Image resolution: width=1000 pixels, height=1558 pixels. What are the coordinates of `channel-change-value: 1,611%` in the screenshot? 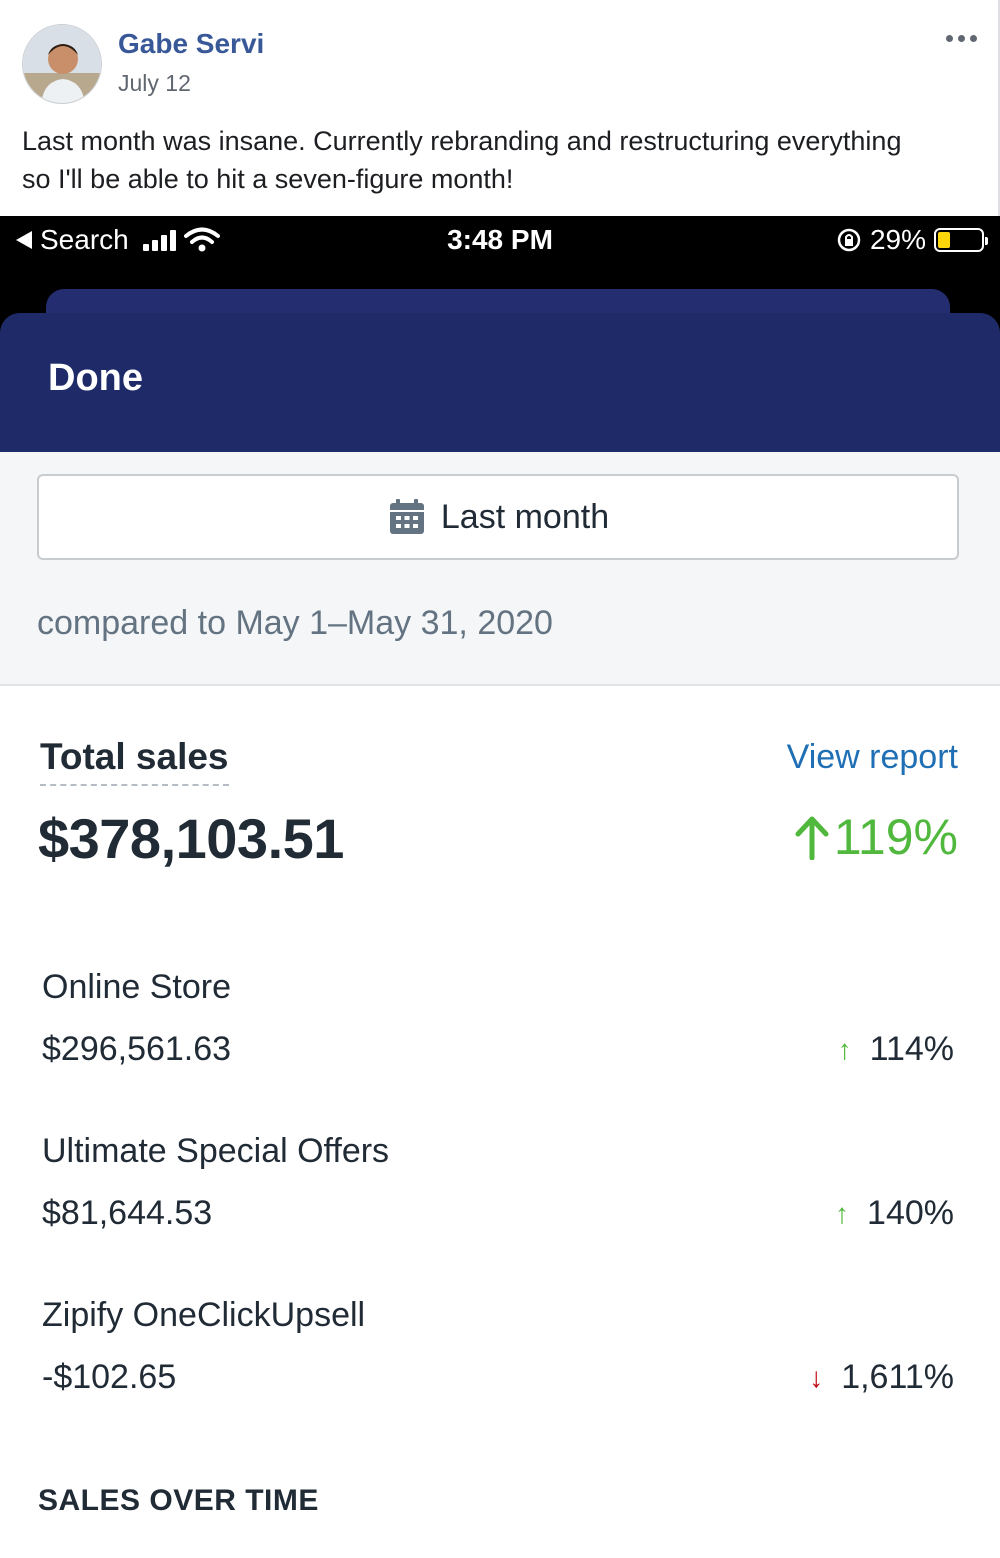 It's located at (897, 1377).